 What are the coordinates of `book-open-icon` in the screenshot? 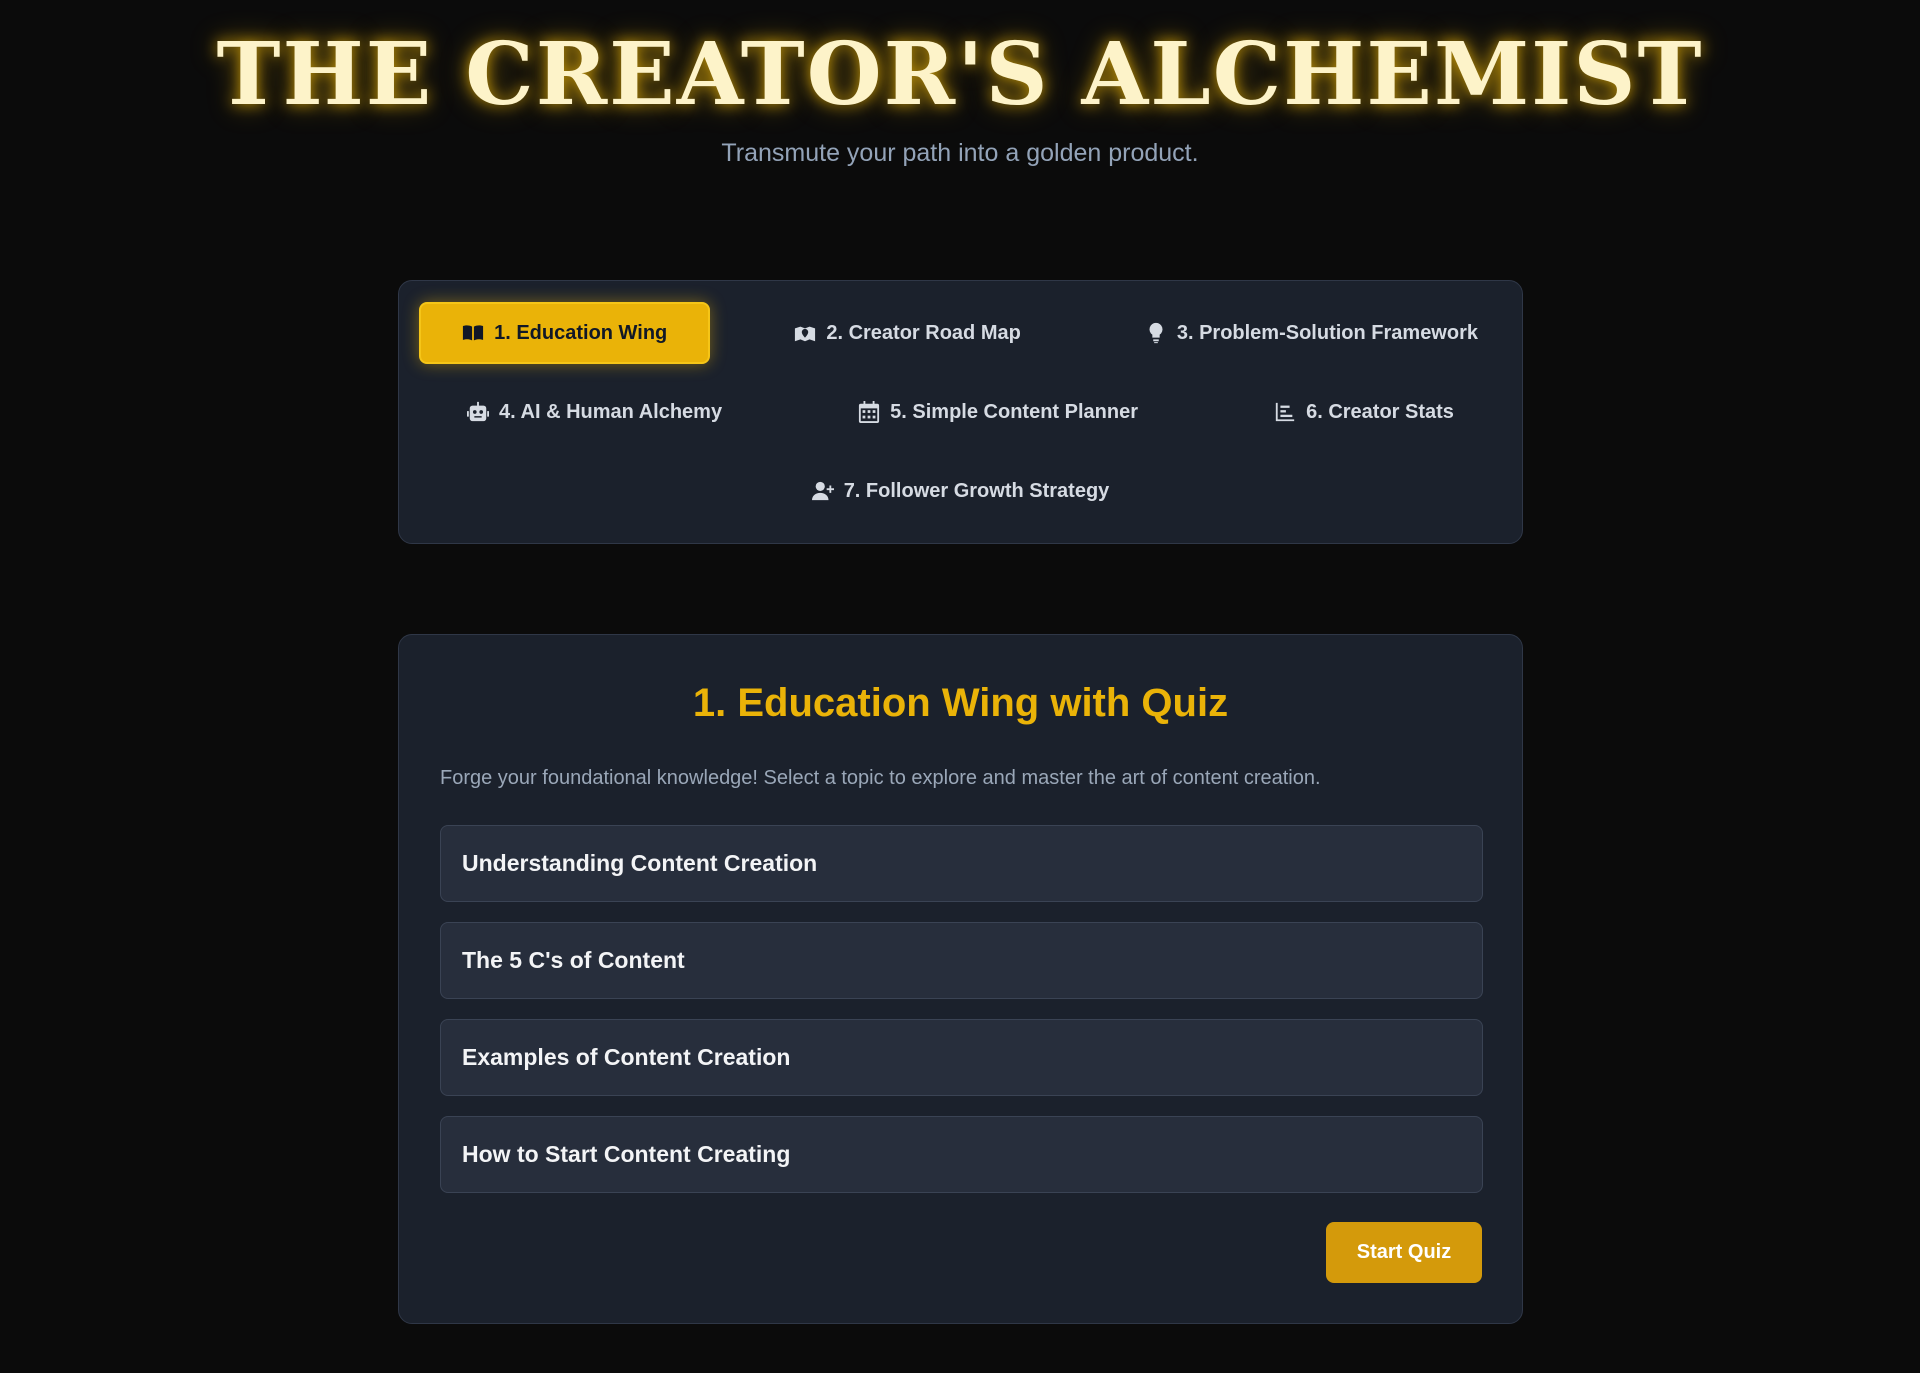 It's located at (473, 333).